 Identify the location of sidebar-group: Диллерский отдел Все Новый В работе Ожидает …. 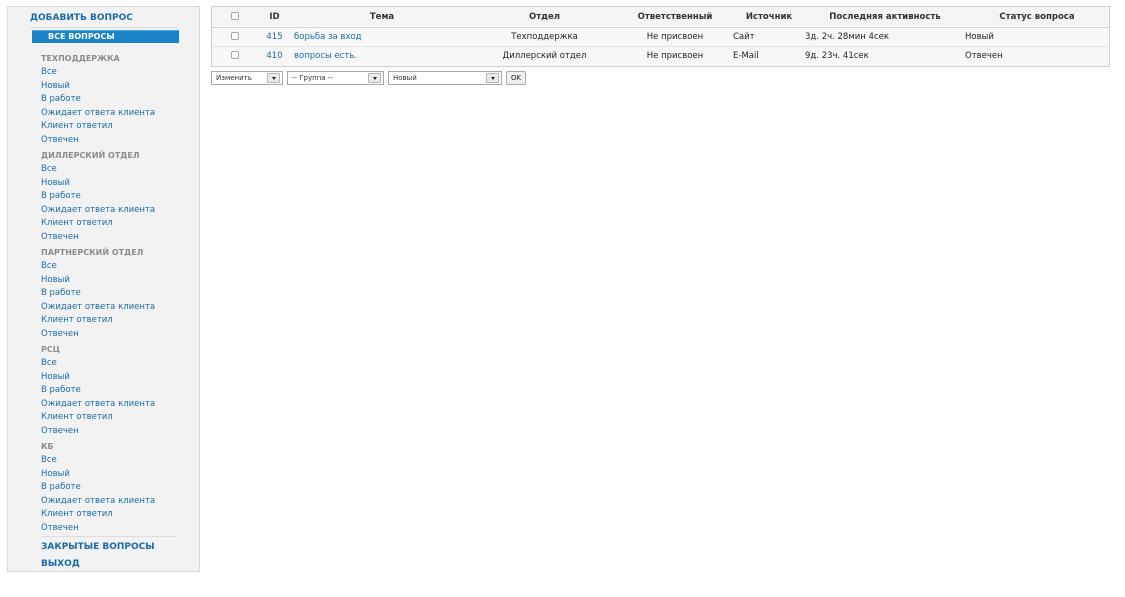
(116, 197).